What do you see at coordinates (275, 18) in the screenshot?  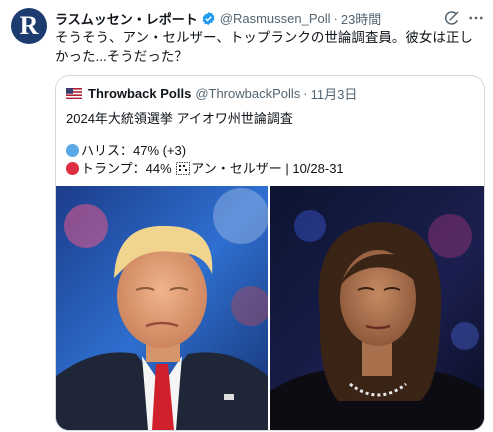 I see `author-handle: @Rasmussen_Poll` at bounding box center [275, 18].